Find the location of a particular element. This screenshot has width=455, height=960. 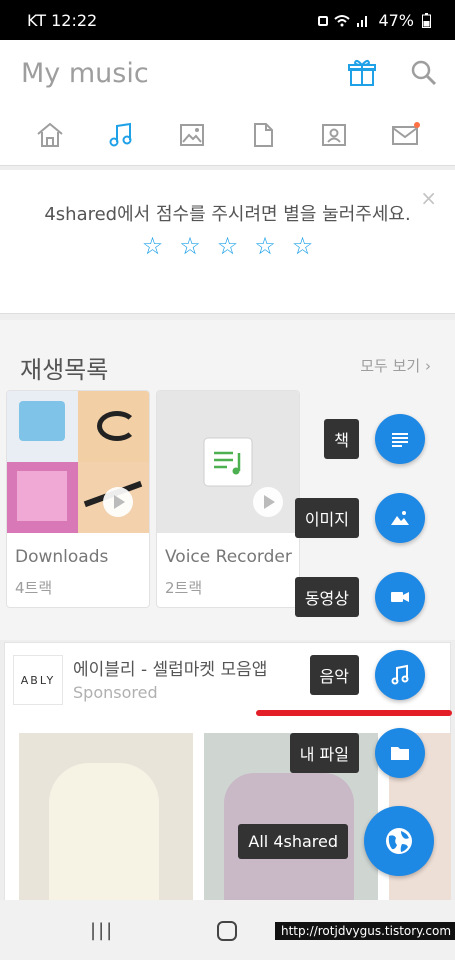

fab-main-button is located at coordinates (399, 841).